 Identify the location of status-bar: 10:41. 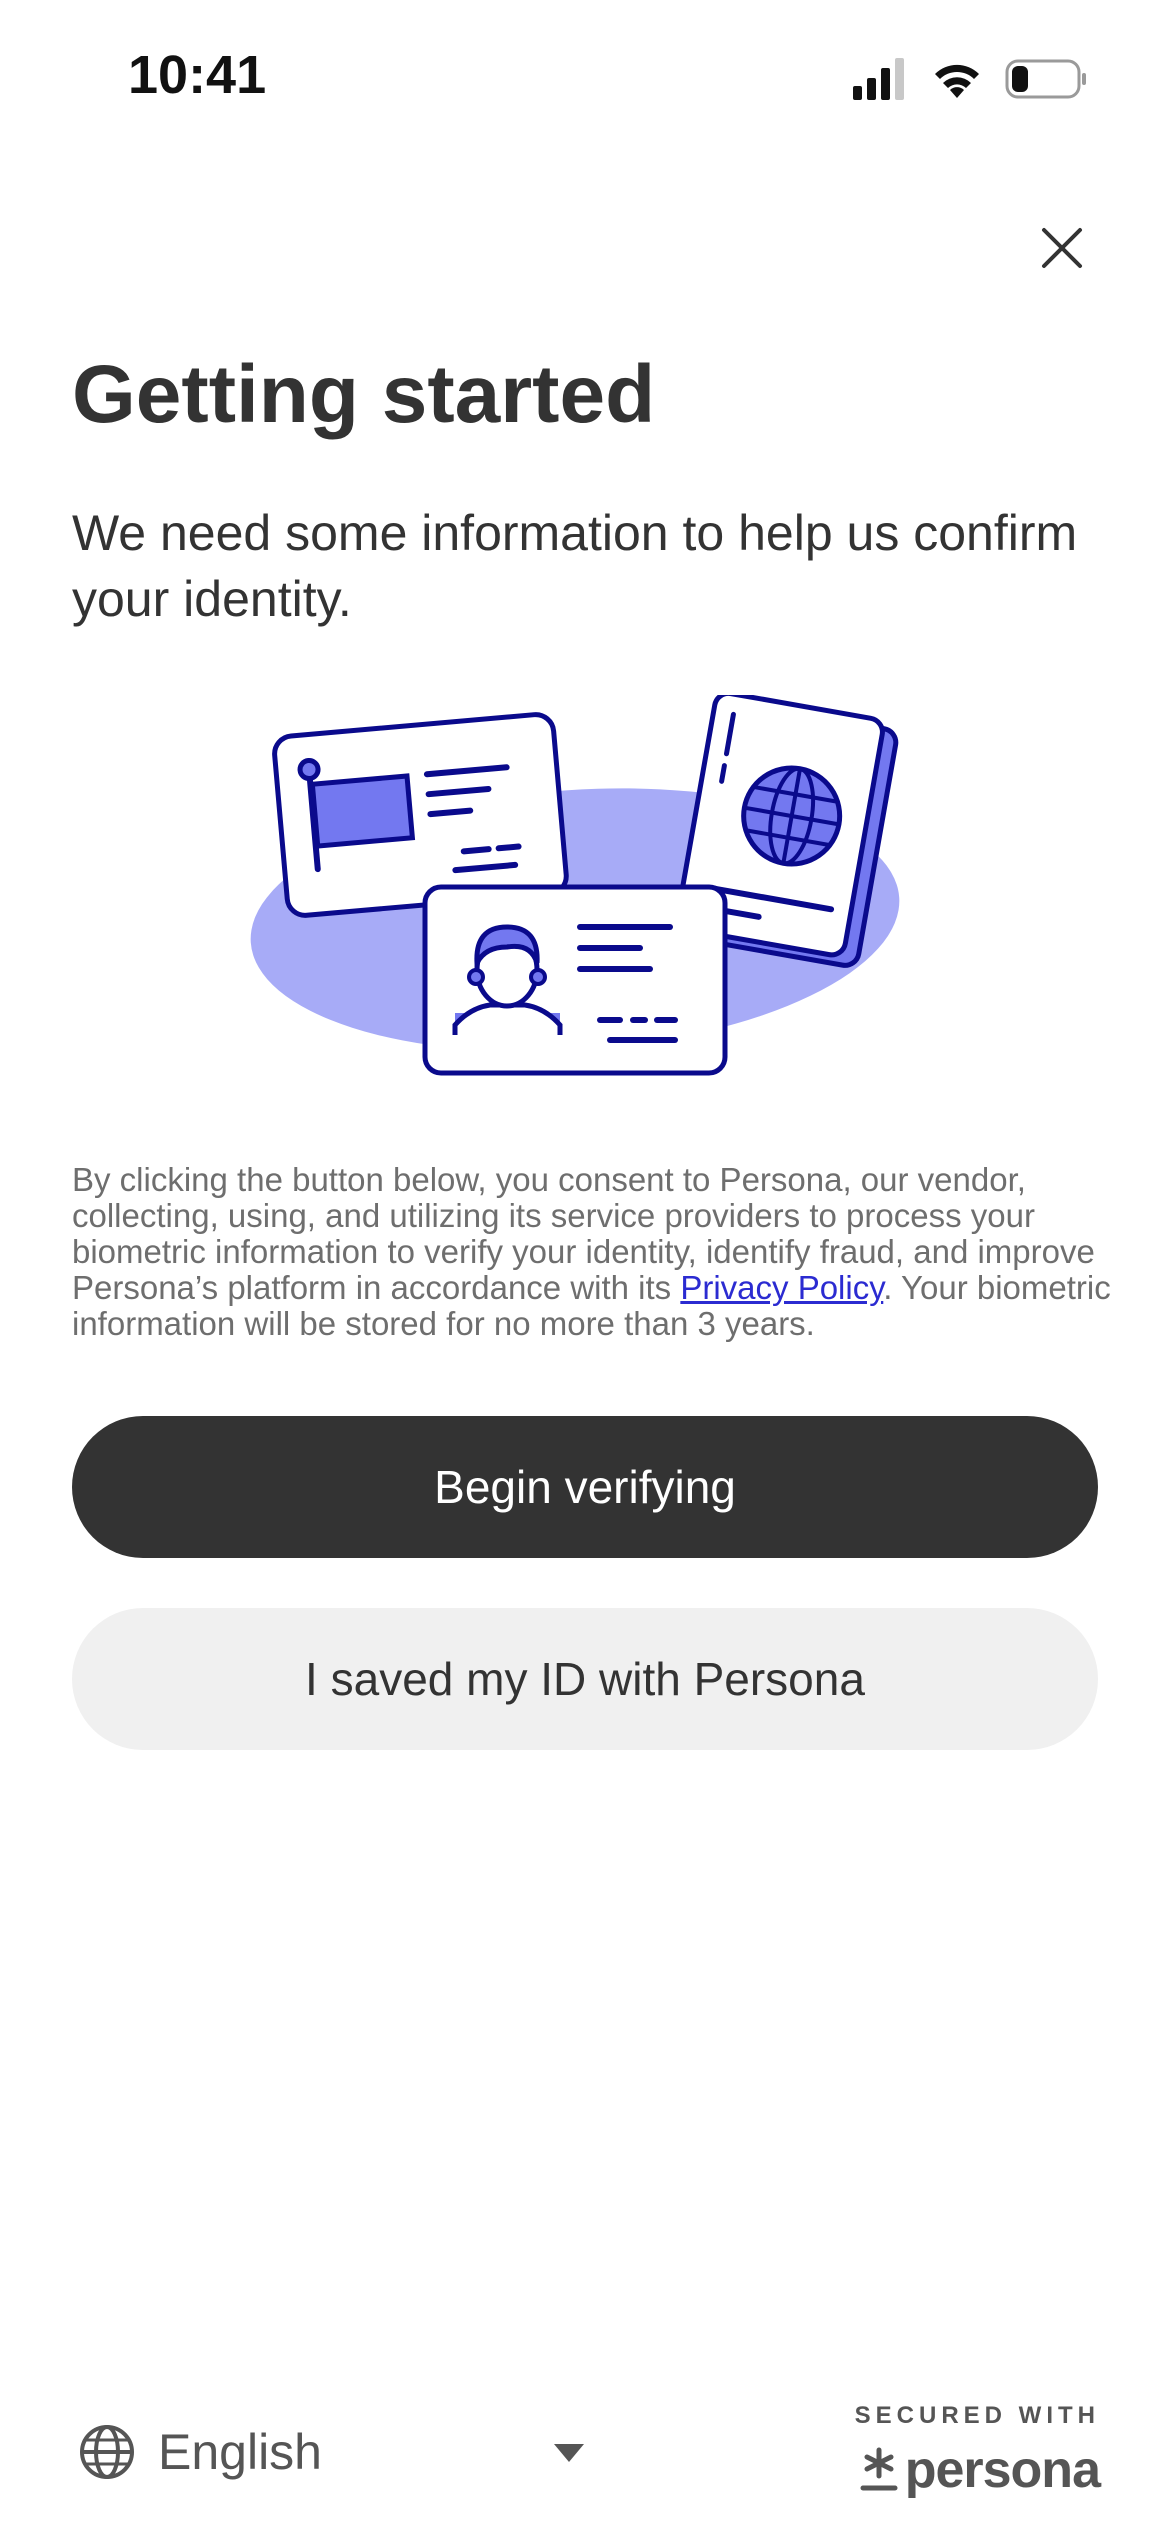
(585, 75).